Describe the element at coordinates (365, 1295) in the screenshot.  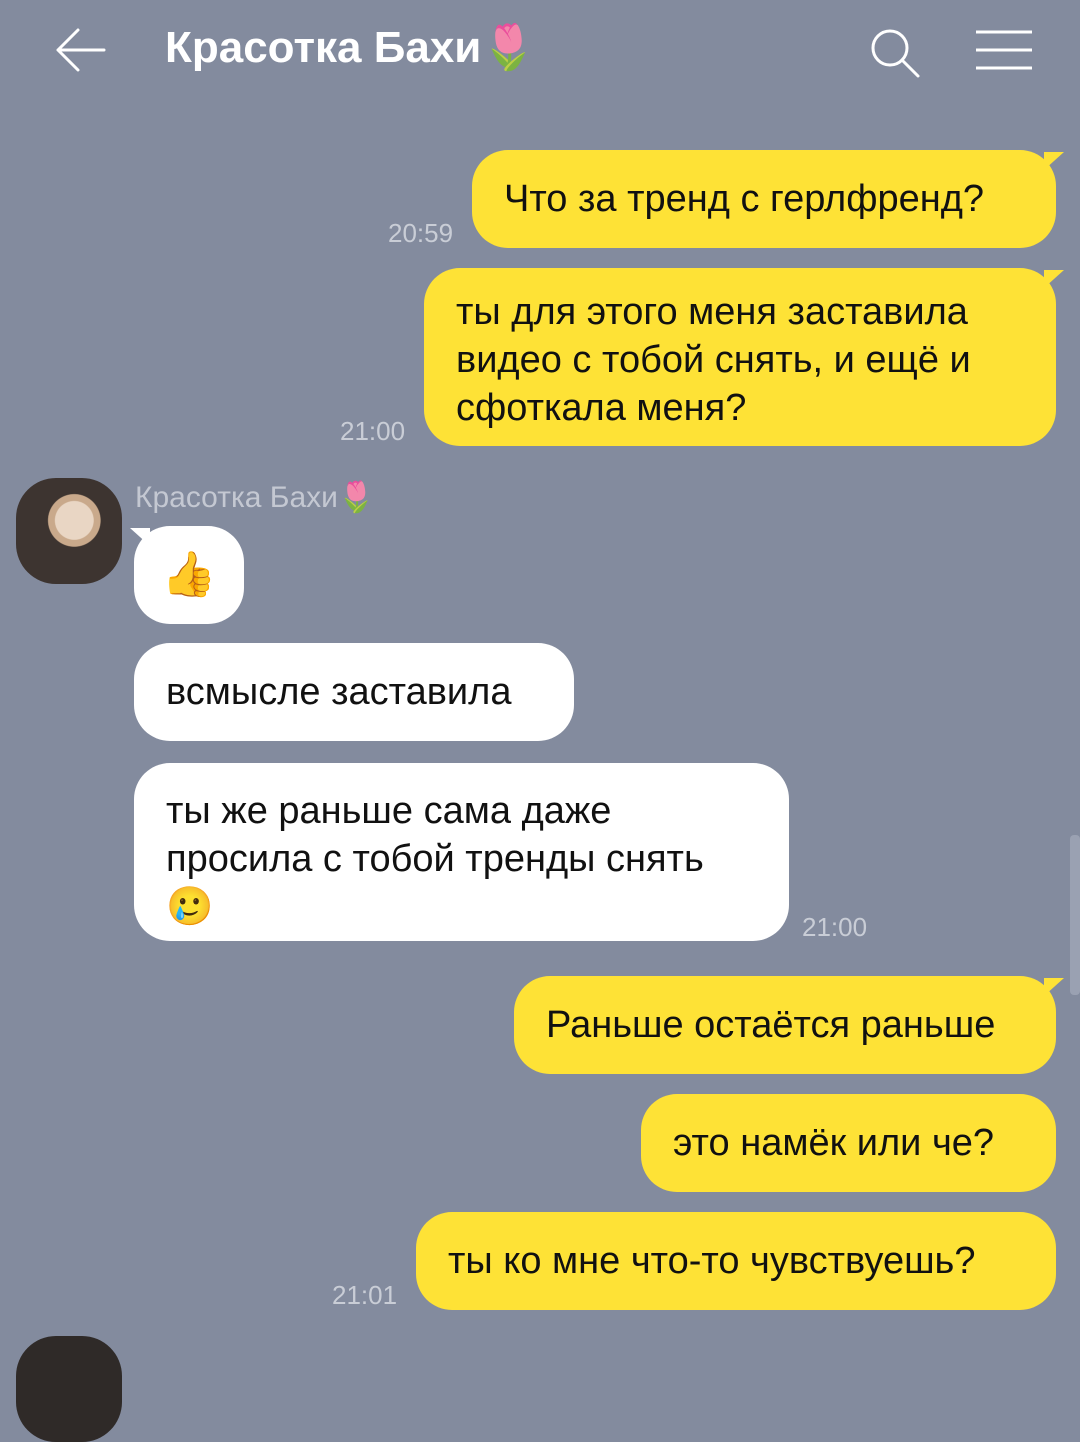
I see `message-time: 21:01` at that location.